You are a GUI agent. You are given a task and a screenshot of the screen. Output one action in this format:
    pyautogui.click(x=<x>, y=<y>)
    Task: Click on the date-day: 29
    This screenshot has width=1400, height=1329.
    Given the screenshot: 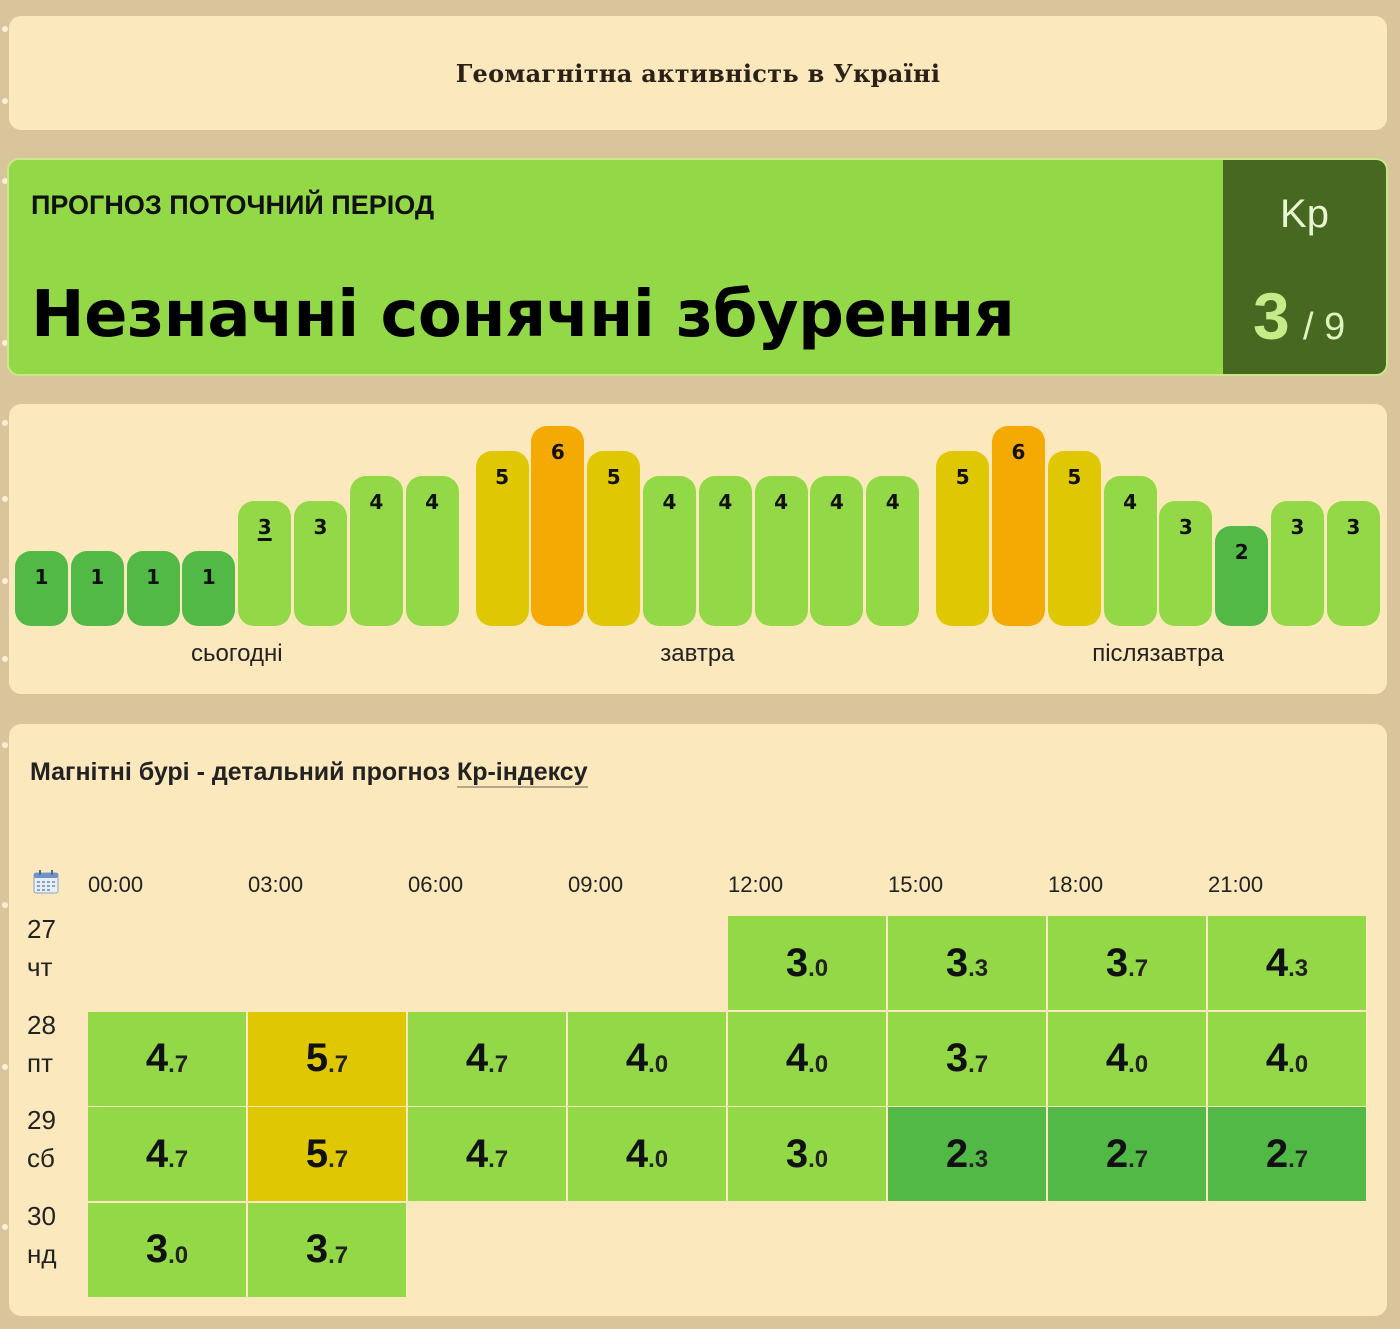 What is the action you would take?
    pyautogui.click(x=41, y=1120)
    